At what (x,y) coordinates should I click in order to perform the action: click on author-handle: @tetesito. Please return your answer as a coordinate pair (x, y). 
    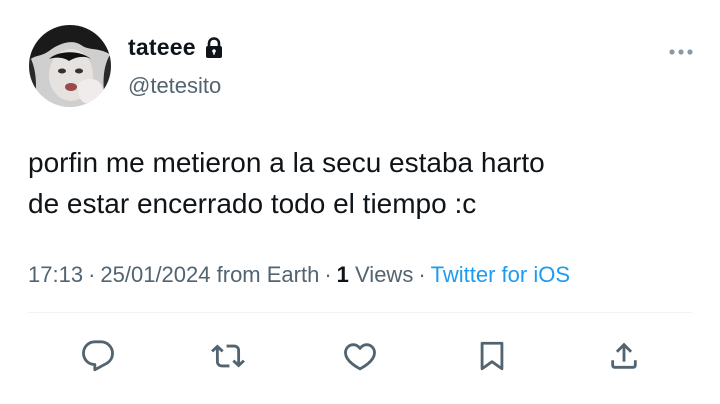
    Looking at the image, I should click on (174, 86).